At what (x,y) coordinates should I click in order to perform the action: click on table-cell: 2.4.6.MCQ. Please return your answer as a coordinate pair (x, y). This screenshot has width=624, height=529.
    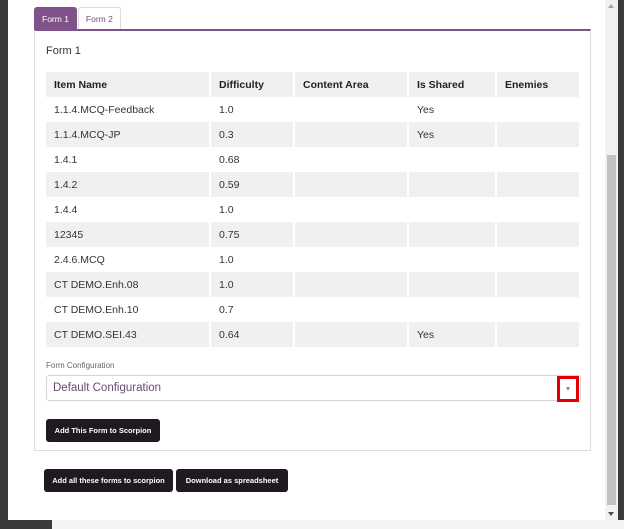
    Looking at the image, I should click on (79, 259).